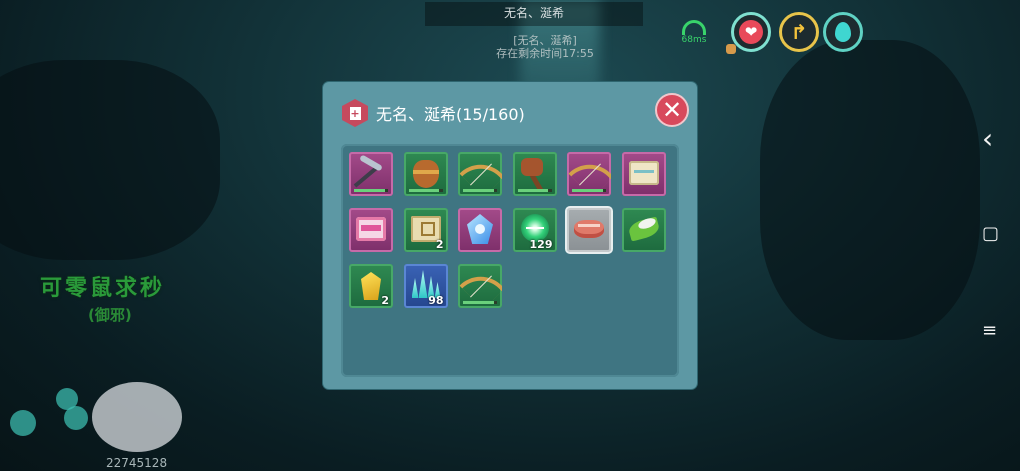 The height and width of the screenshot is (471, 1020). What do you see at coordinates (137, 417) in the screenshot?
I see `pet-body` at bounding box center [137, 417].